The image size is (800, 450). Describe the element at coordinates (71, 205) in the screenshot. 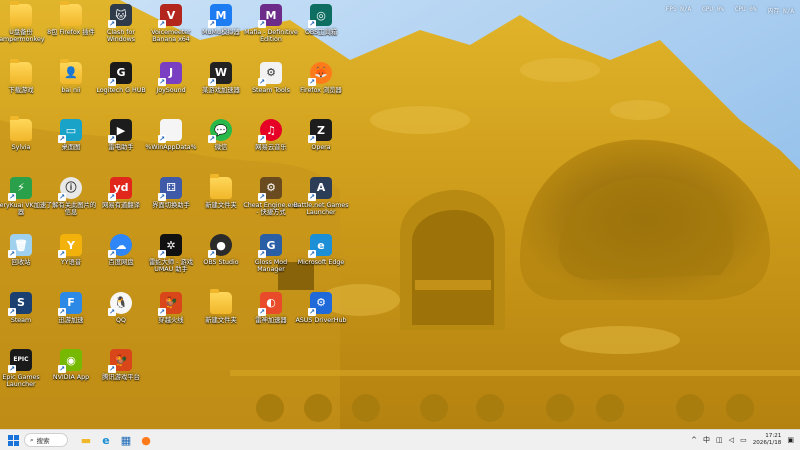

I see `desktop-icon: ⓘ了解有关此图片的 信息` at that location.